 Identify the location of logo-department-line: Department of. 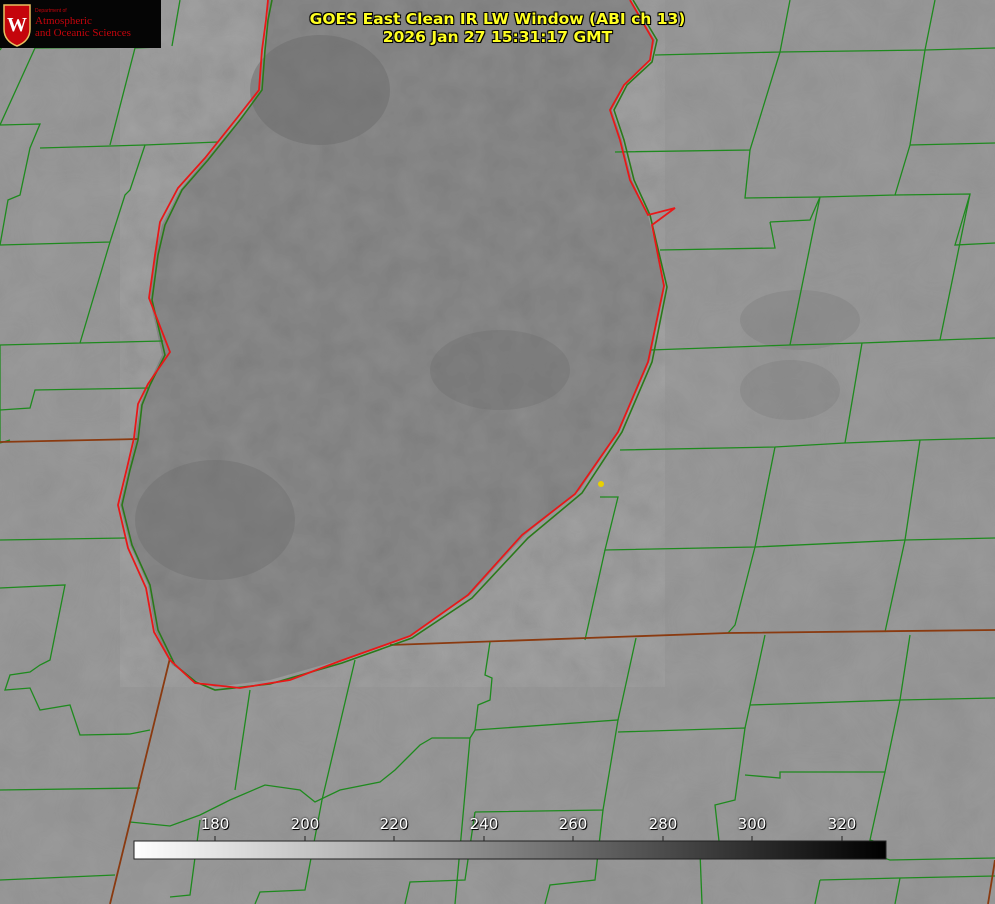
(51, 11).